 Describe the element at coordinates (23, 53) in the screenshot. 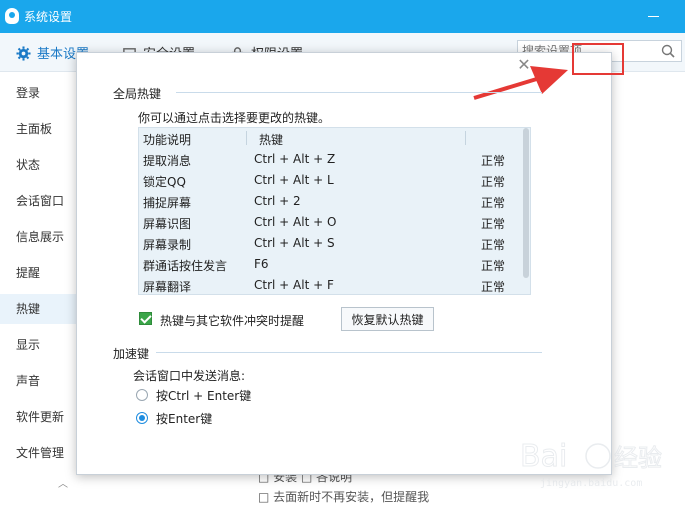

I see `gear-icon` at that location.